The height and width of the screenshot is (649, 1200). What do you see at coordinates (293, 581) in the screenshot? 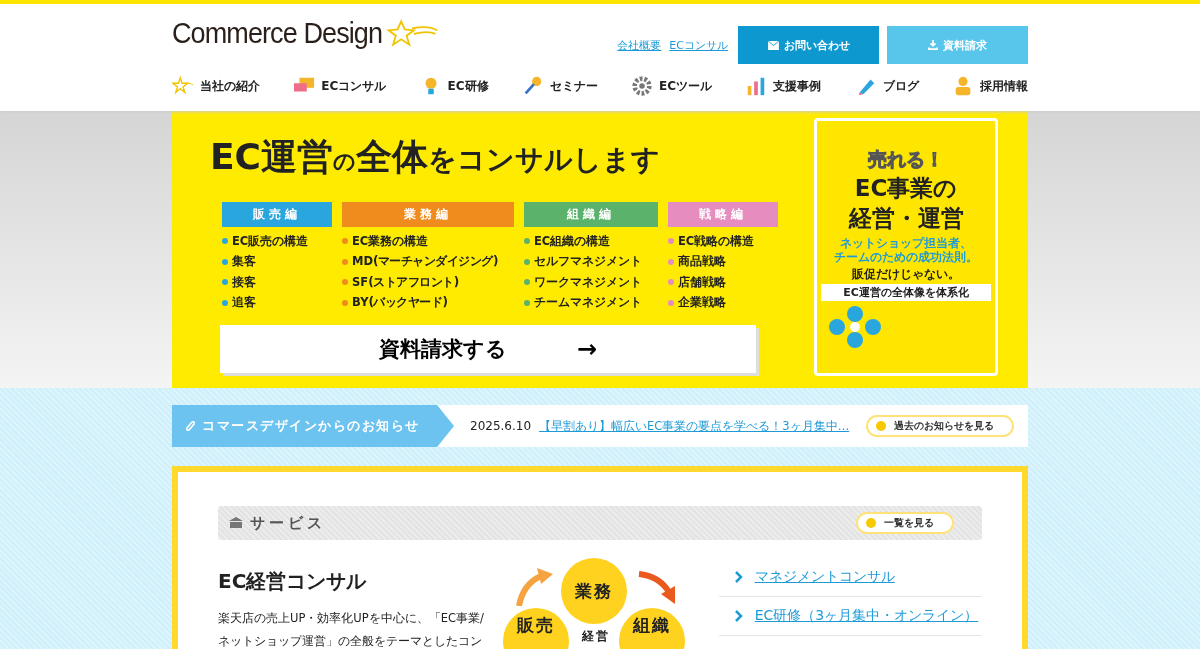
I see `service-title: EC経営コンサル` at bounding box center [293, 581].